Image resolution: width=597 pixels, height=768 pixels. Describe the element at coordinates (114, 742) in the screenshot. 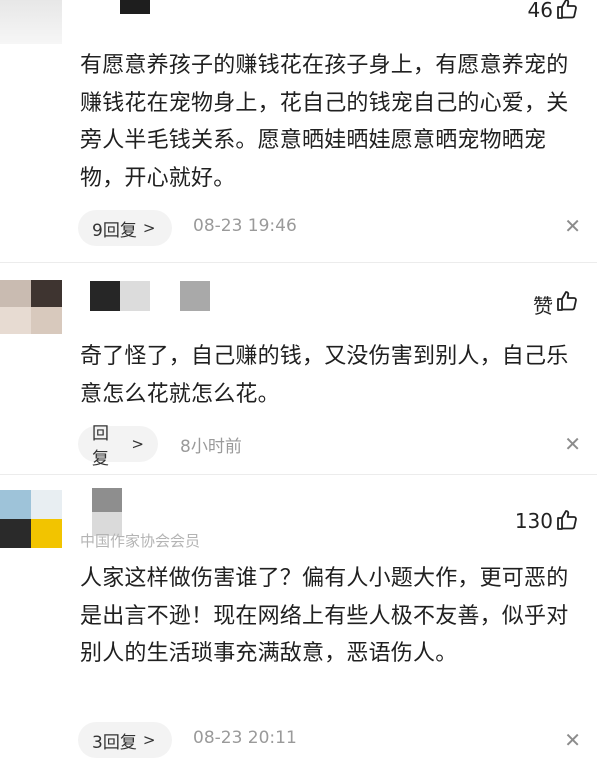

I see `reply-label: 3回复` at that location.